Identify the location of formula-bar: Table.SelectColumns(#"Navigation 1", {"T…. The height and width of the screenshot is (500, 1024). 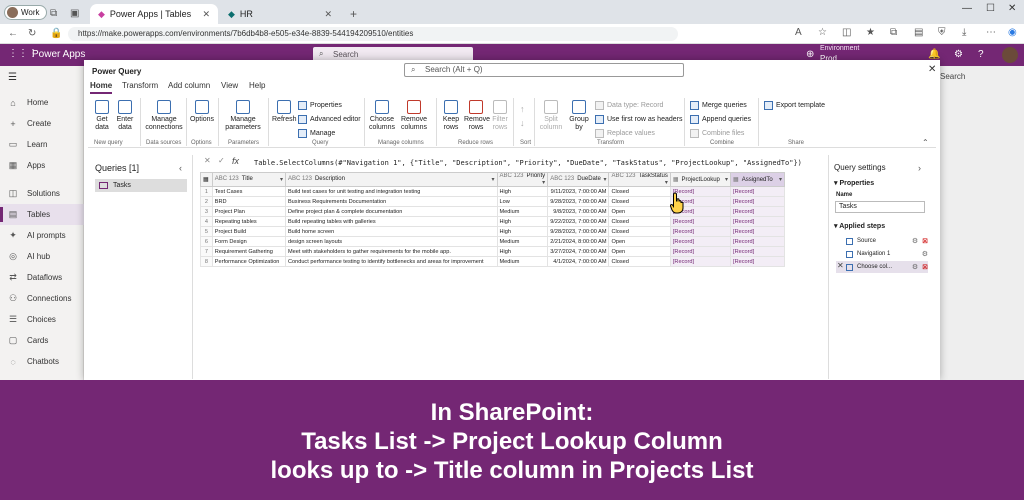
(539, 163).